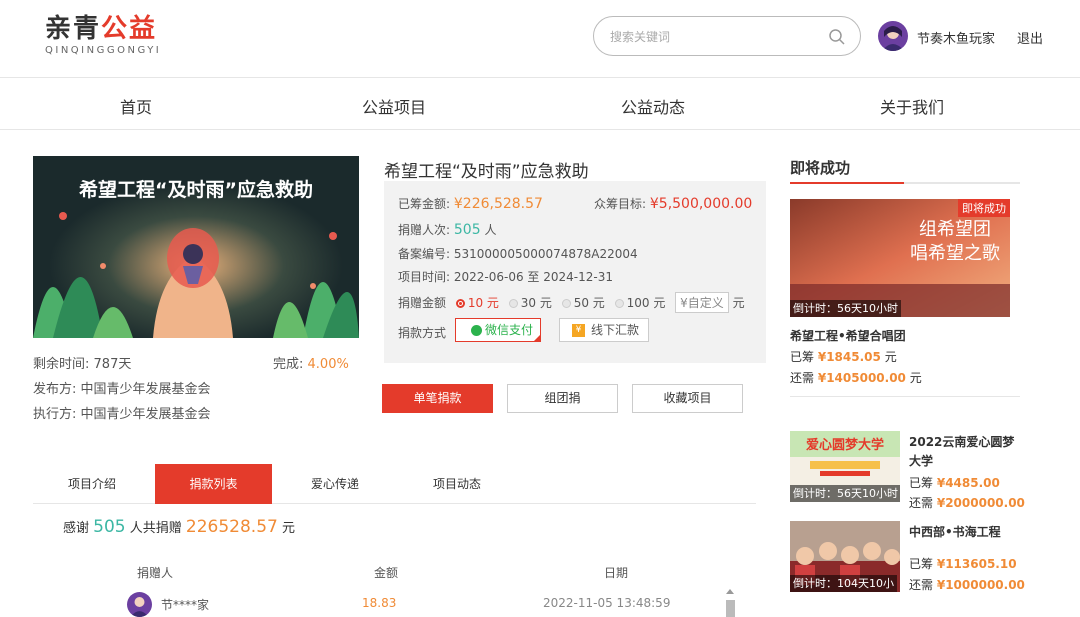  I want to click on sidebar-item-raised: 已筹 ¥113605.10, so click(963, 564).